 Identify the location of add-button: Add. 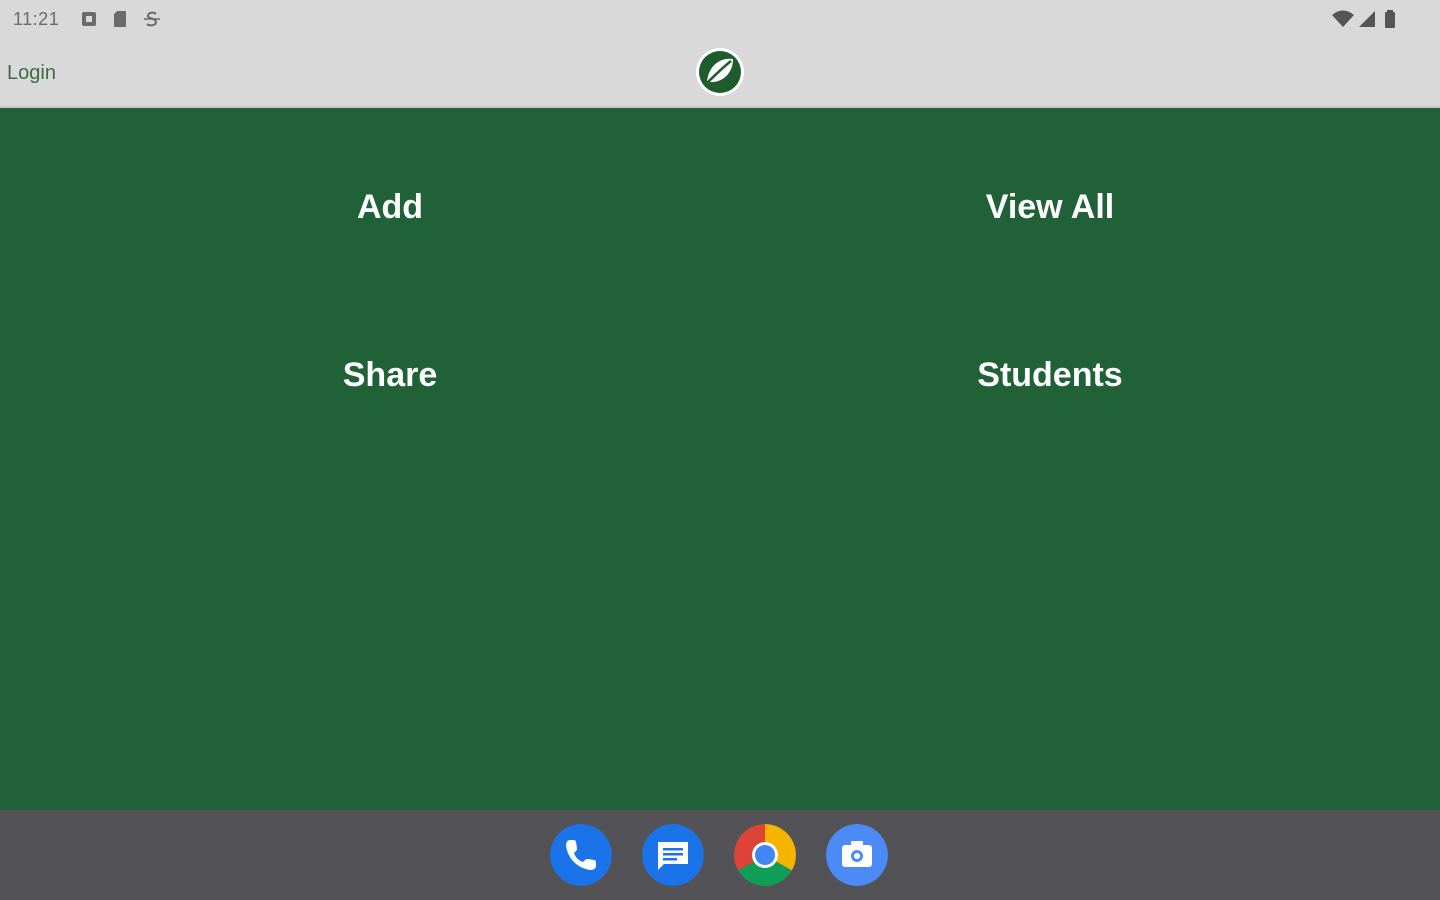
(390, 207).